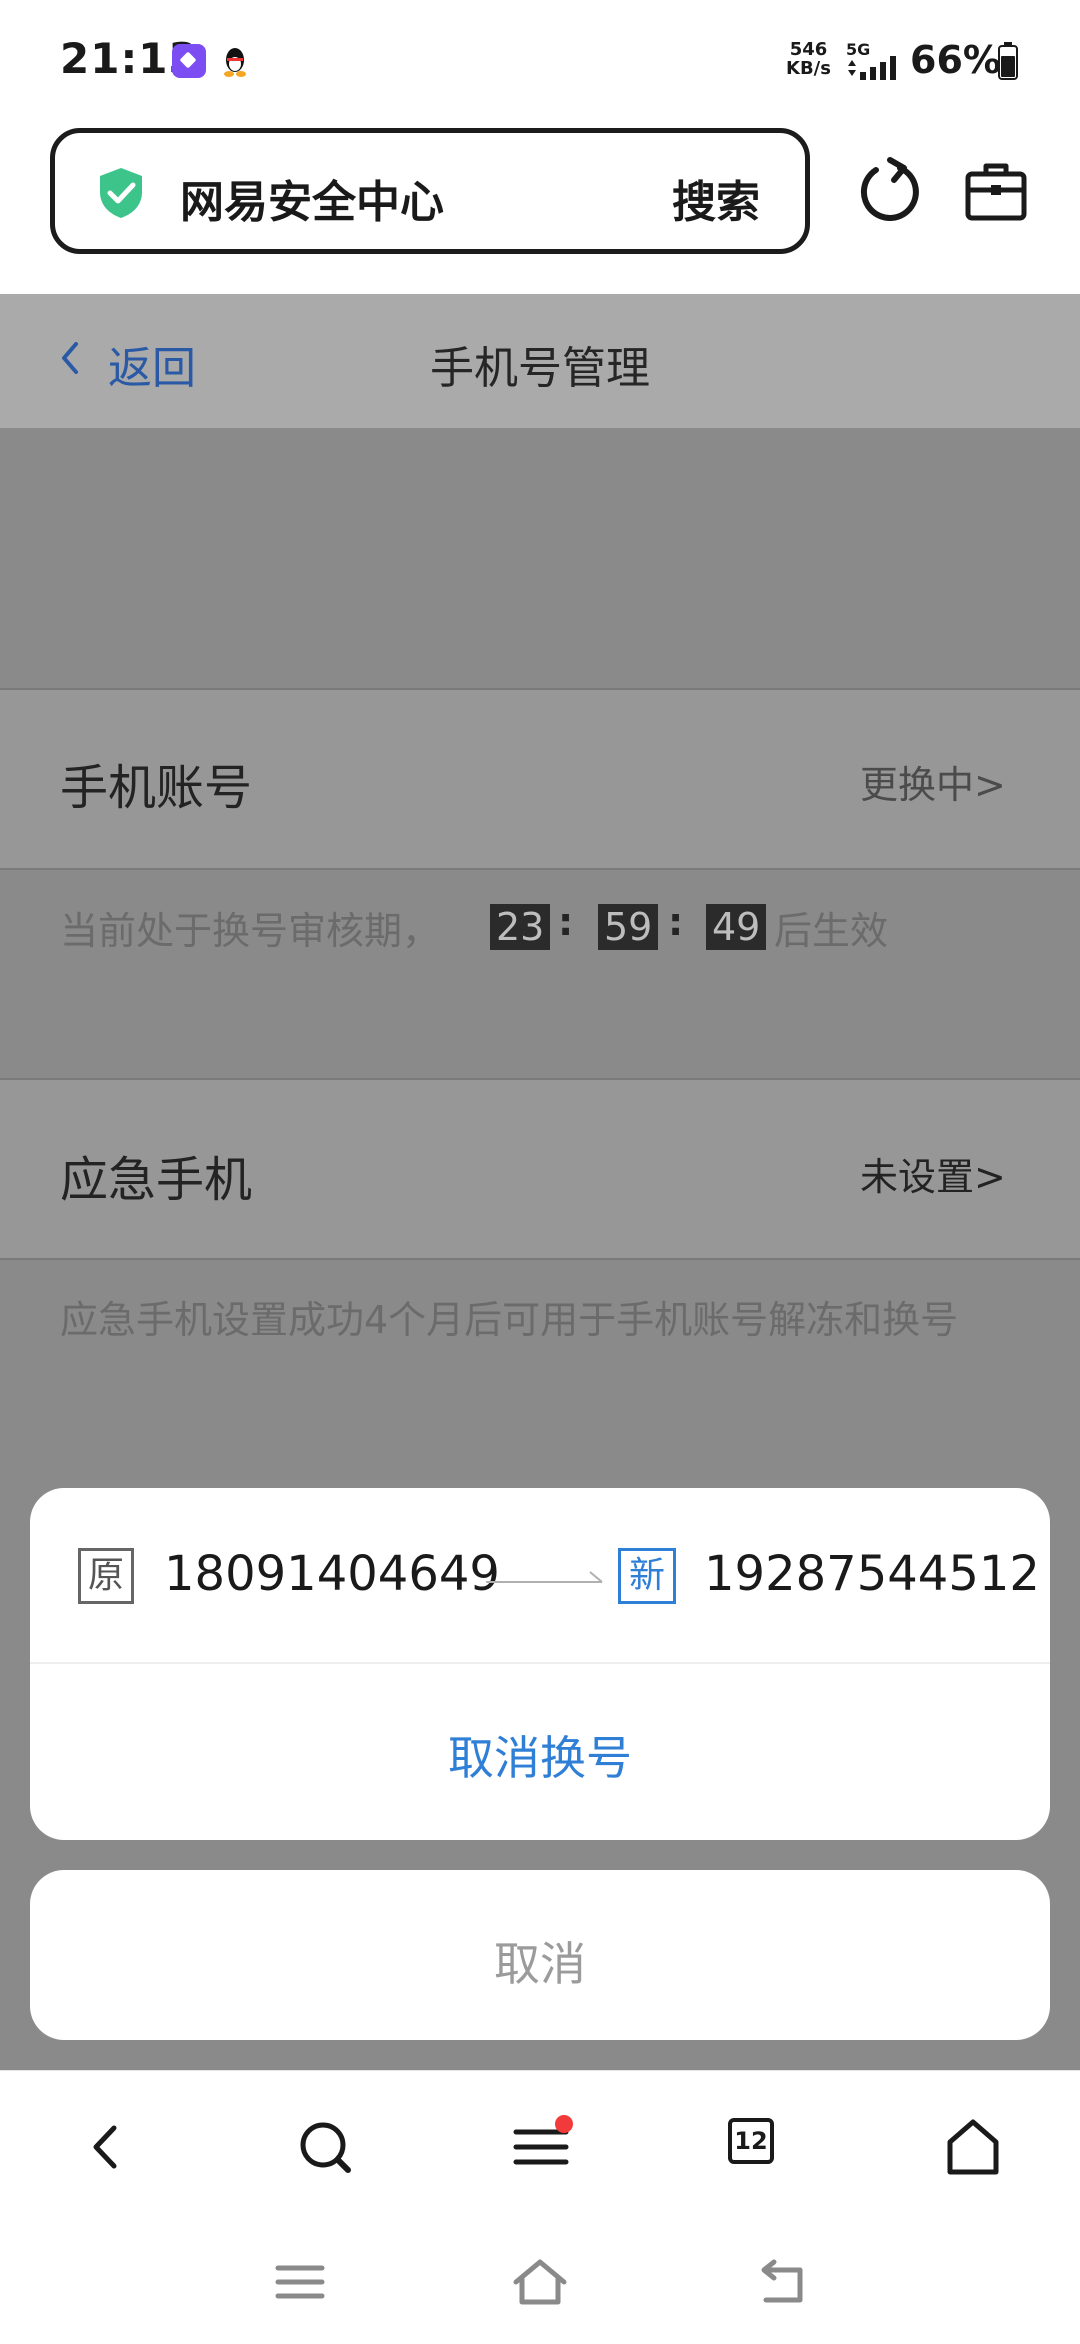  What do you see at coordinates (250, 931) in the screenshot?
I see `pending-text: 当前处于换号审核期，` at bounding box center [250, 931].